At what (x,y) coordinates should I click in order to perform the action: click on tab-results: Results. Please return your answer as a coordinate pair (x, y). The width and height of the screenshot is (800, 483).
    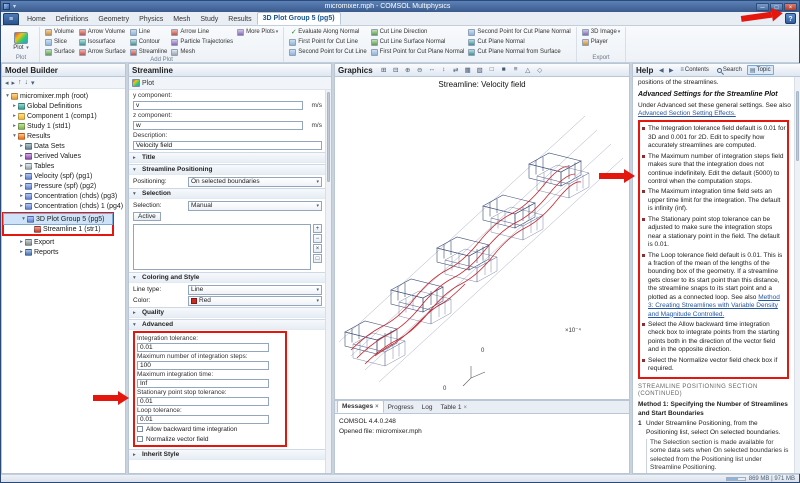
    Looking at the image, I should click on (239, 19).